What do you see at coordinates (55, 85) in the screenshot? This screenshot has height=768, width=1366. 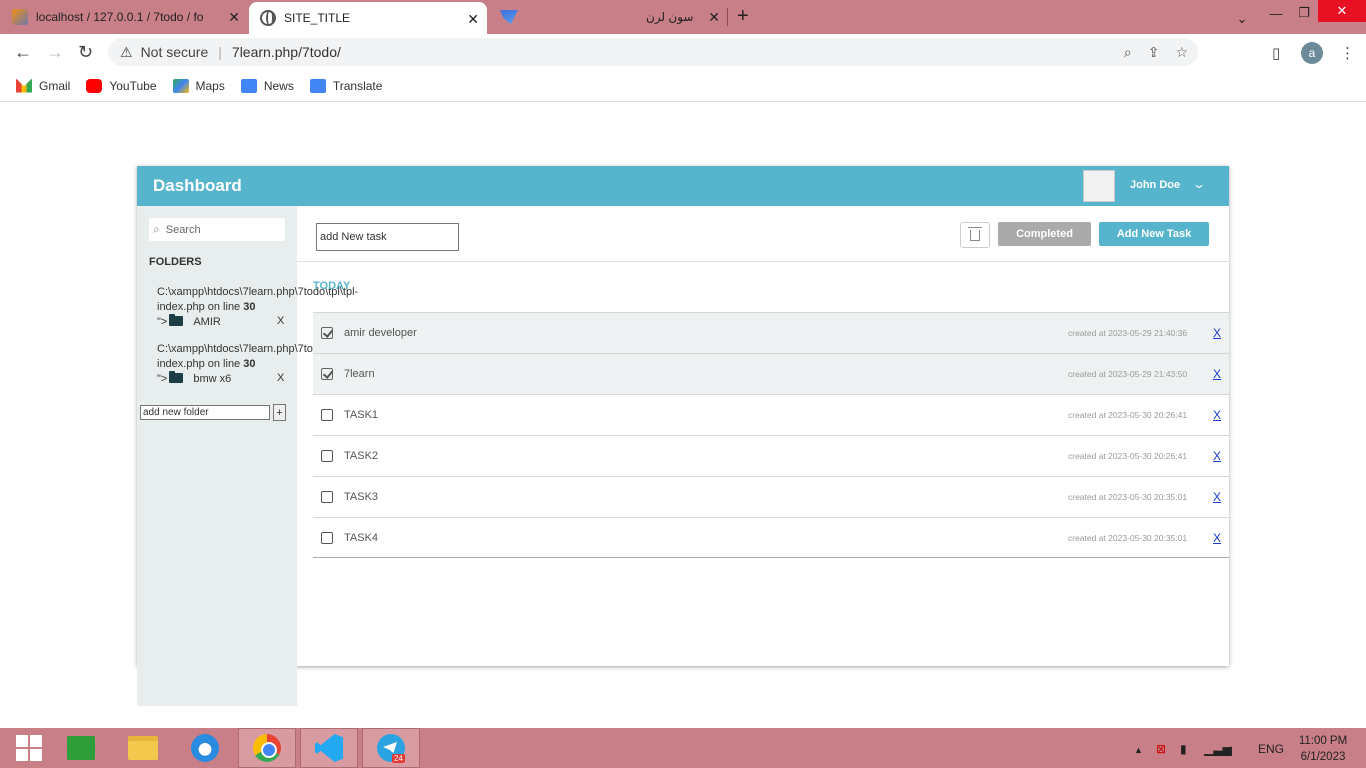 I see `bookmark-label: Gmail` at bounding box center [55, 85].